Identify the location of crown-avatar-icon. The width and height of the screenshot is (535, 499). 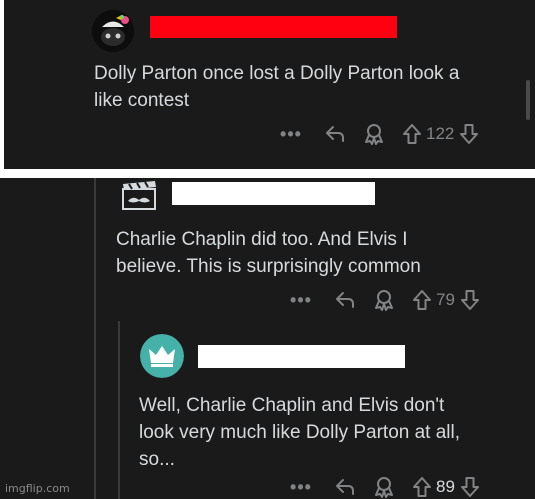
(162, 356).